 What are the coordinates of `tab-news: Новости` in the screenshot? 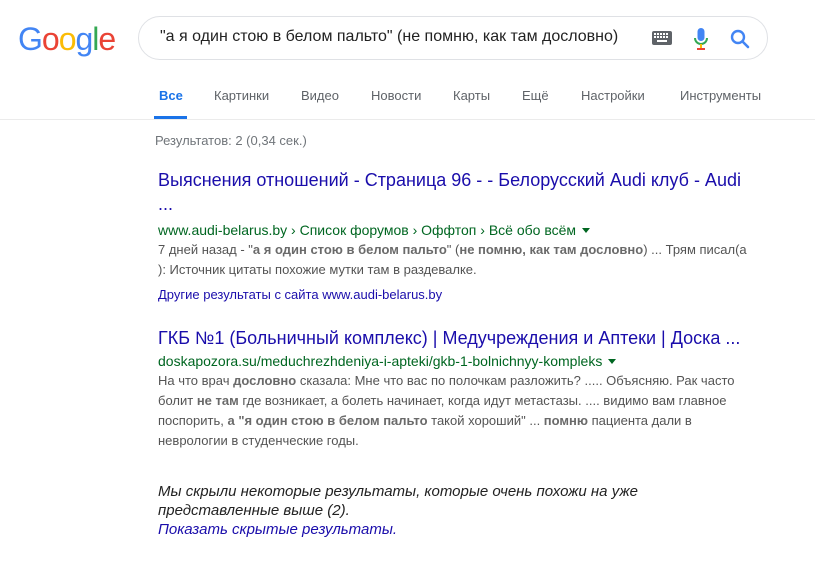 It's located at (396, 95).